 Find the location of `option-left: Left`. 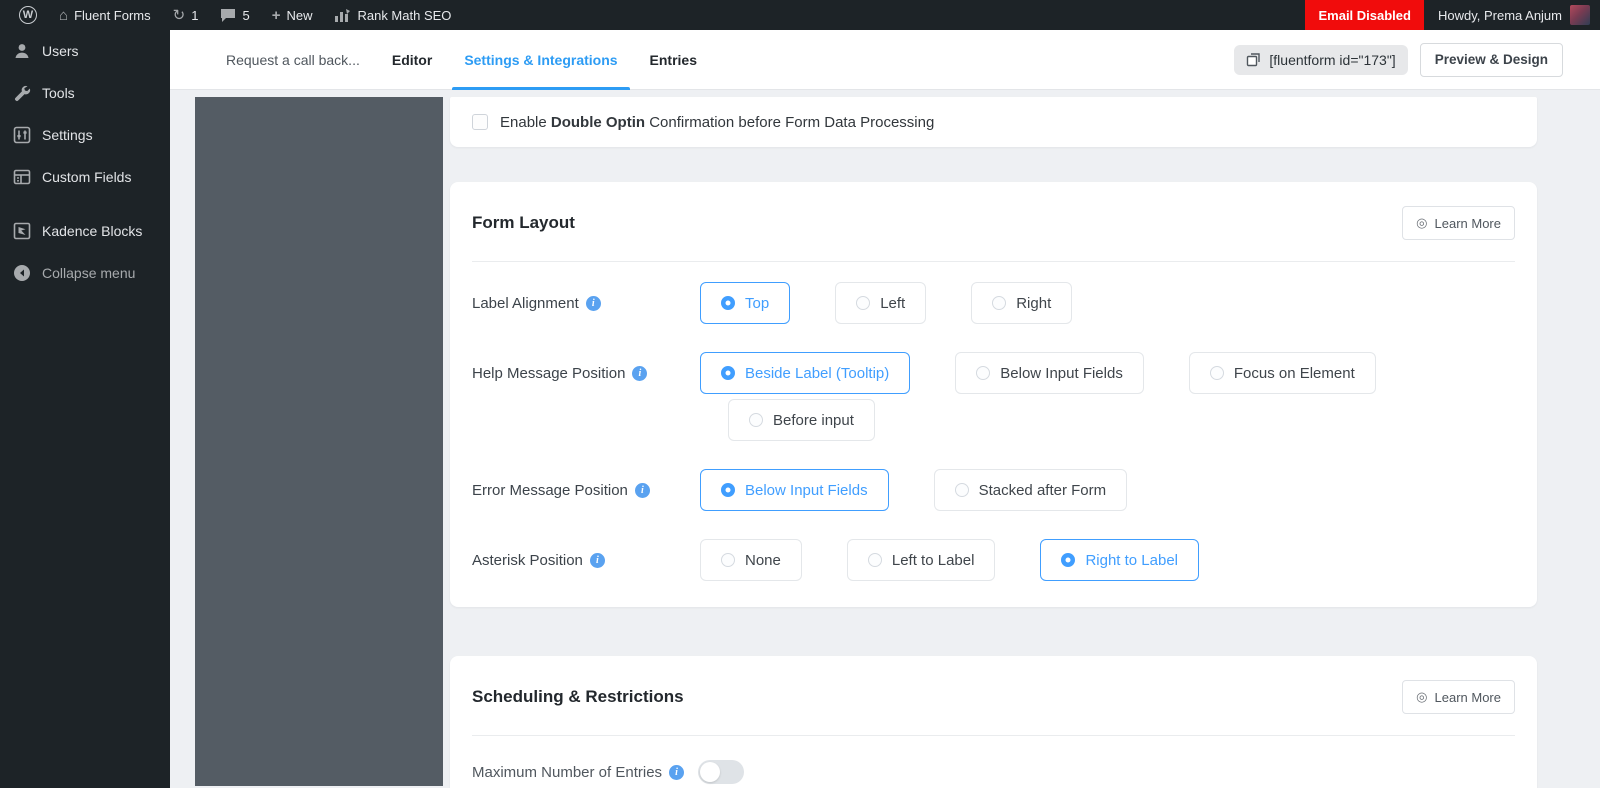

option-left: Left is located at coordinates (881, 303).